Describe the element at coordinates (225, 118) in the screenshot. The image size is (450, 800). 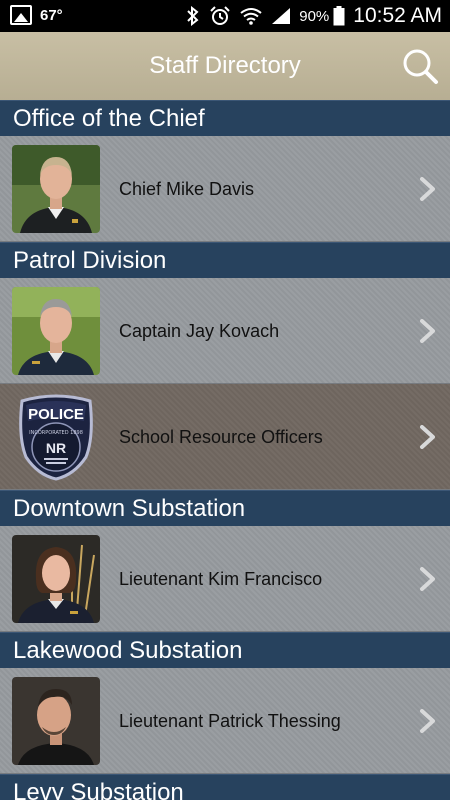
I see `section-header-office-of-the-chief: Office of the Chief` at that location.